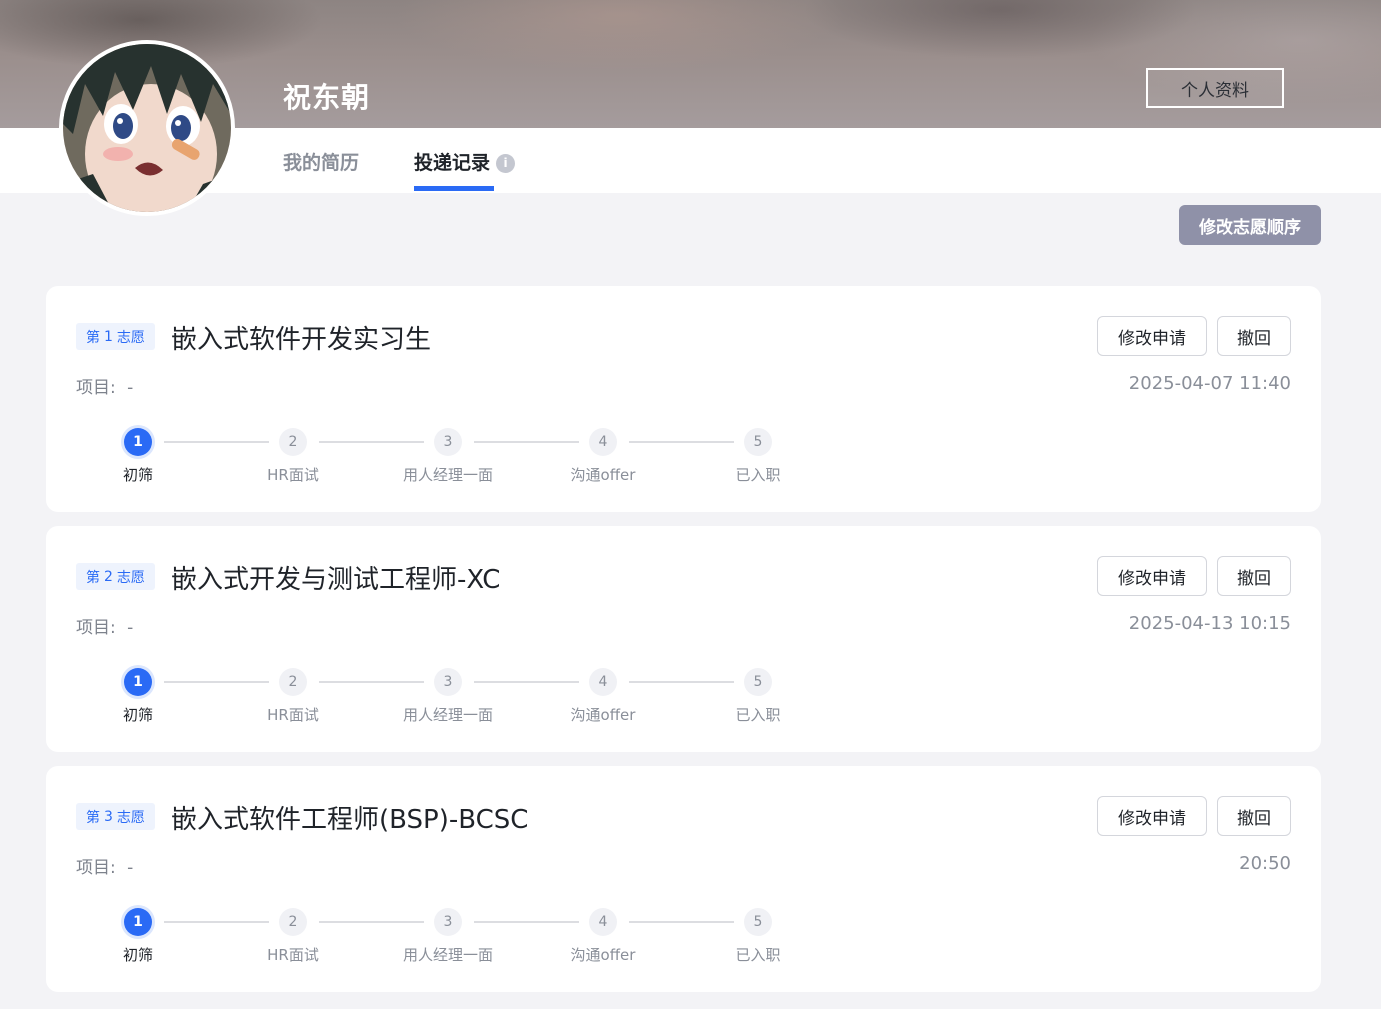  What do you see at coordinates (301, 337) in the screenshot?
I see `job-title: 嵌入式软件开发实习生` at bounding box center [301, 337].